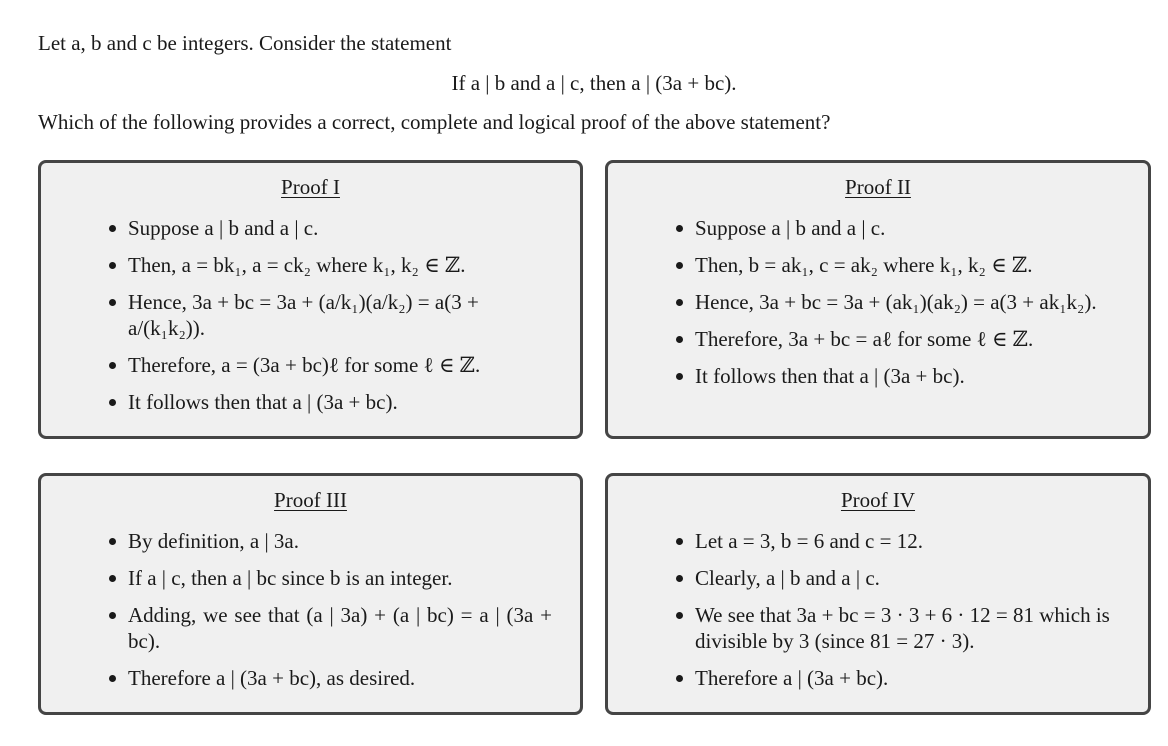 The image size is (1168, 746). I want to click on proof-title: Proof III, so click(310, 500).